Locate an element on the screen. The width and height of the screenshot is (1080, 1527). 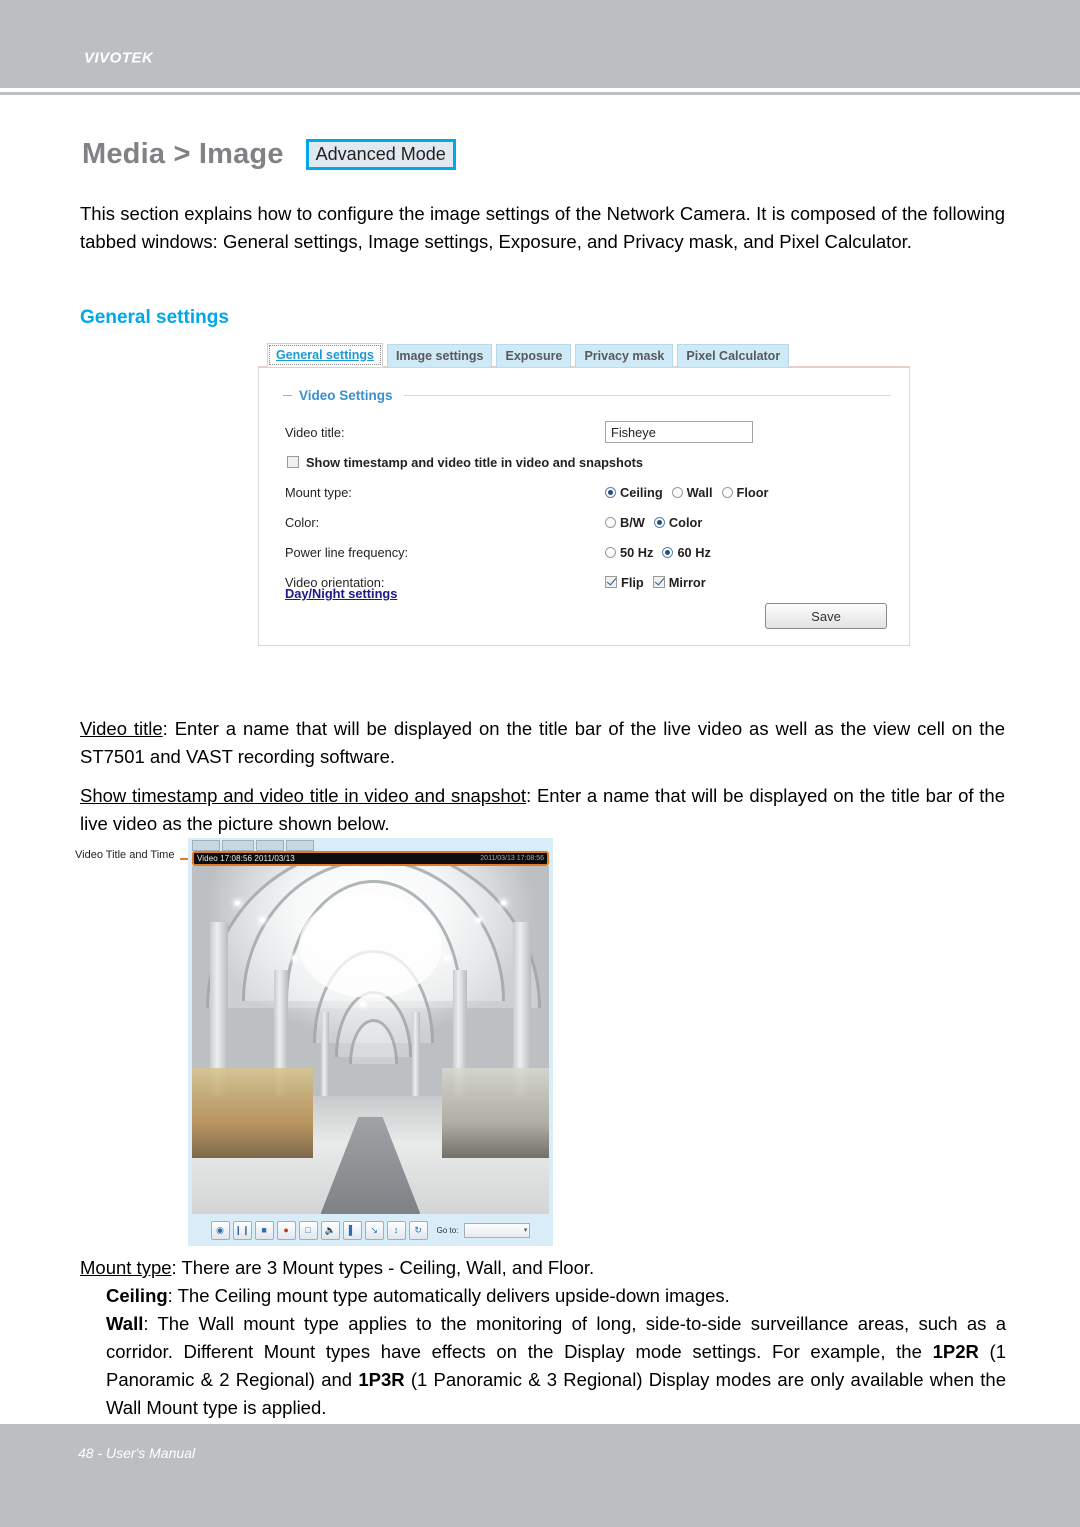
video-title-label: Video title: is located at coordinates (315, 432).